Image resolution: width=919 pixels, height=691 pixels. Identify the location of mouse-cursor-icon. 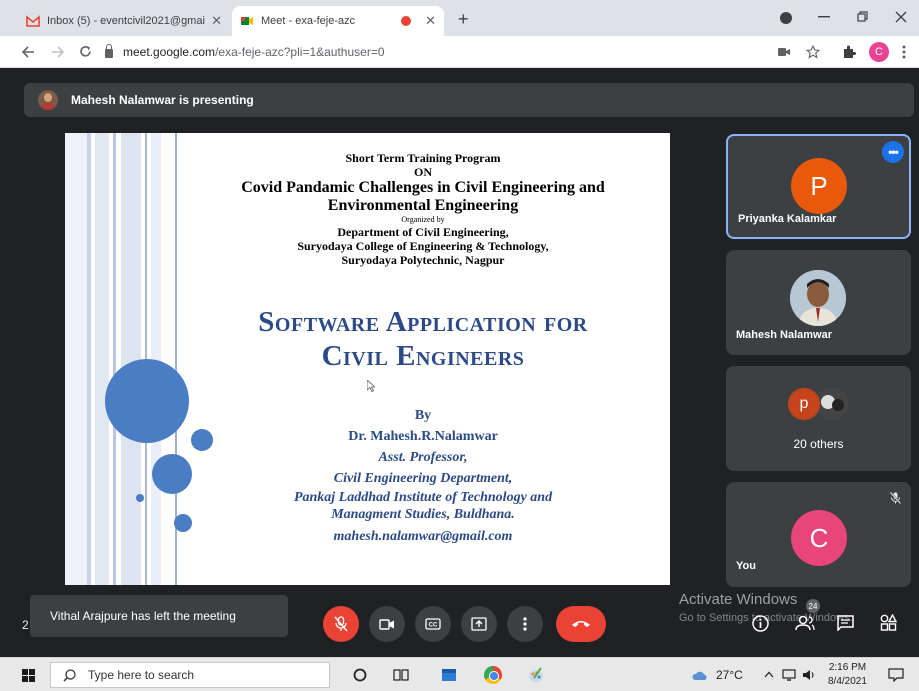
(371, 386).